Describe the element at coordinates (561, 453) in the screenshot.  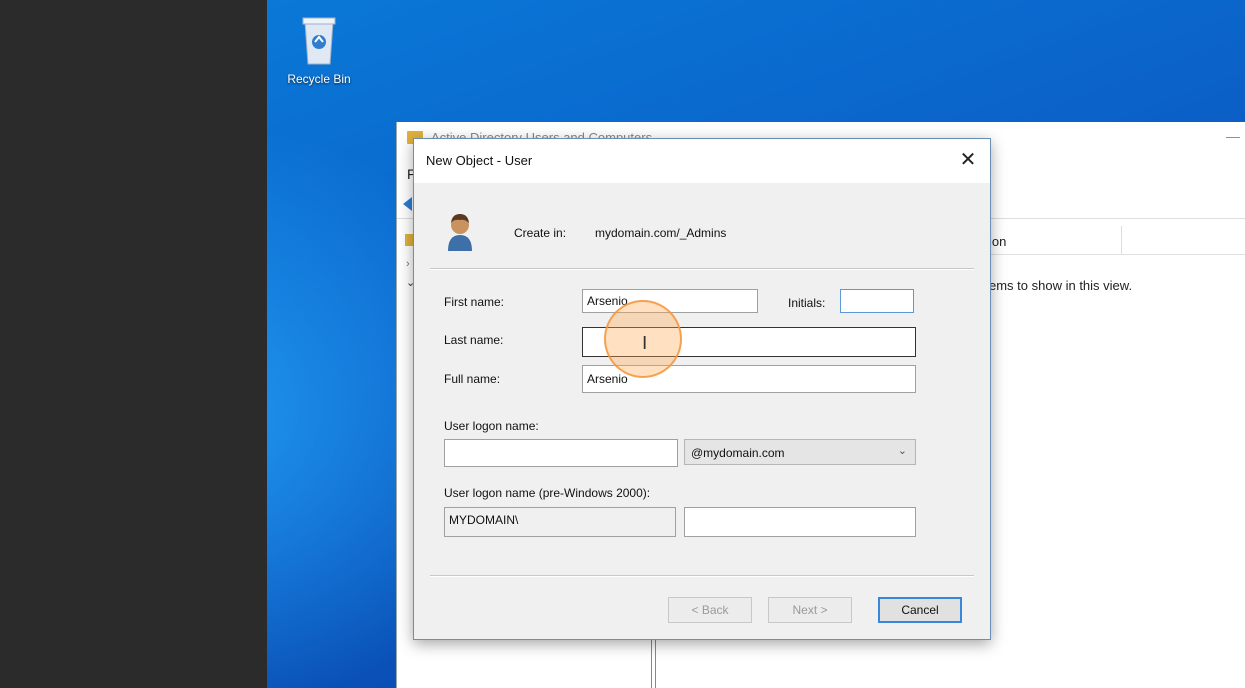
I see `user-logon-name-input` at that location.